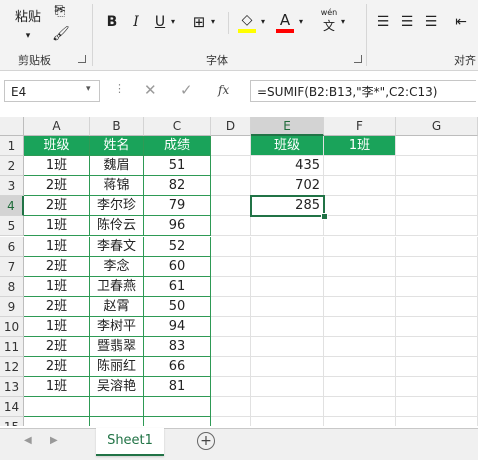  What do you see at coordinates (231, 166) in the screenshot?
I see `cell-d2` at bounding box center [231, 166].